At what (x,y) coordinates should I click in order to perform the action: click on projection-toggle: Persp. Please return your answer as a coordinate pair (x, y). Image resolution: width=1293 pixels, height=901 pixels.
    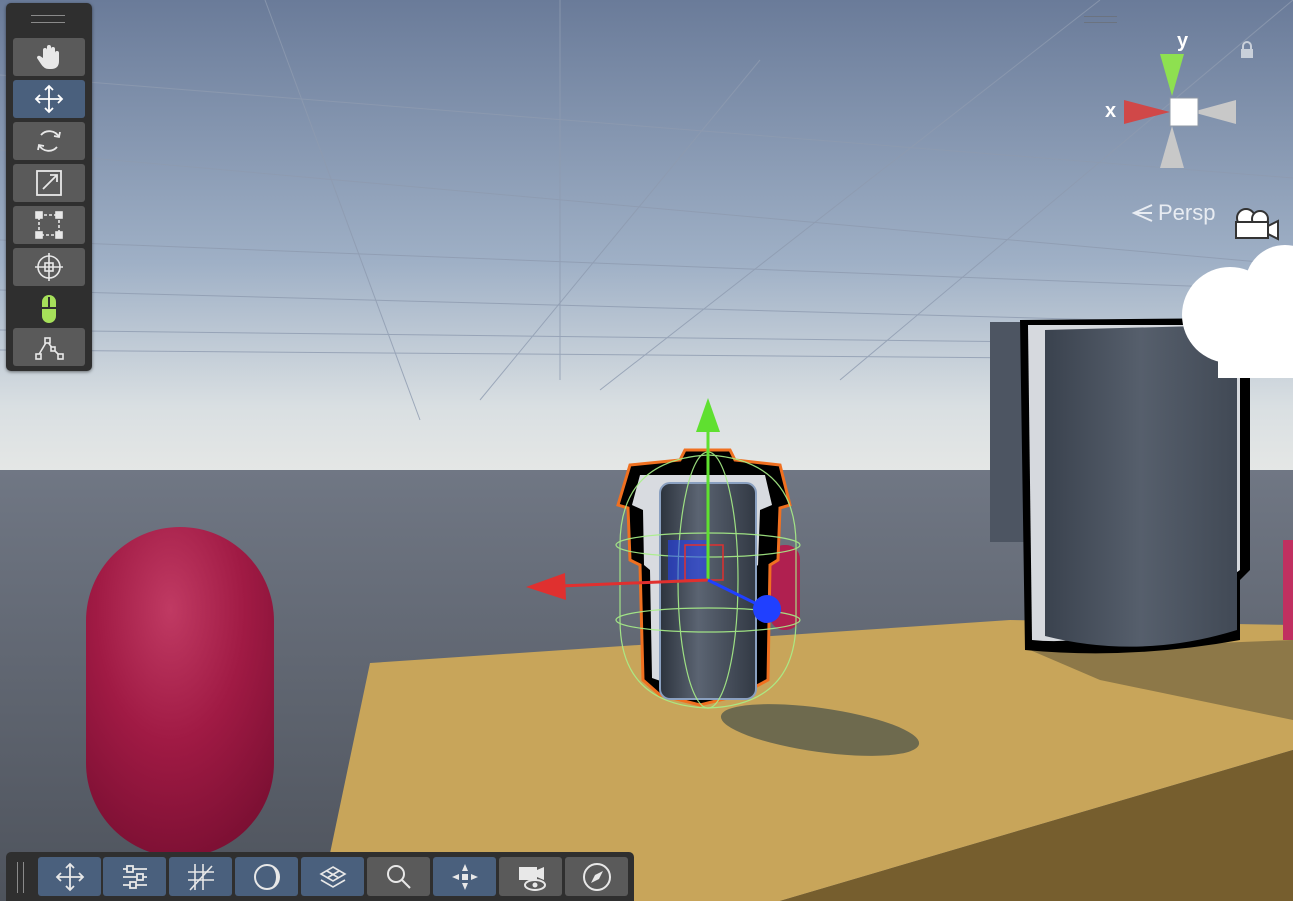
    Looking at the image, I should click on (1172, 213).